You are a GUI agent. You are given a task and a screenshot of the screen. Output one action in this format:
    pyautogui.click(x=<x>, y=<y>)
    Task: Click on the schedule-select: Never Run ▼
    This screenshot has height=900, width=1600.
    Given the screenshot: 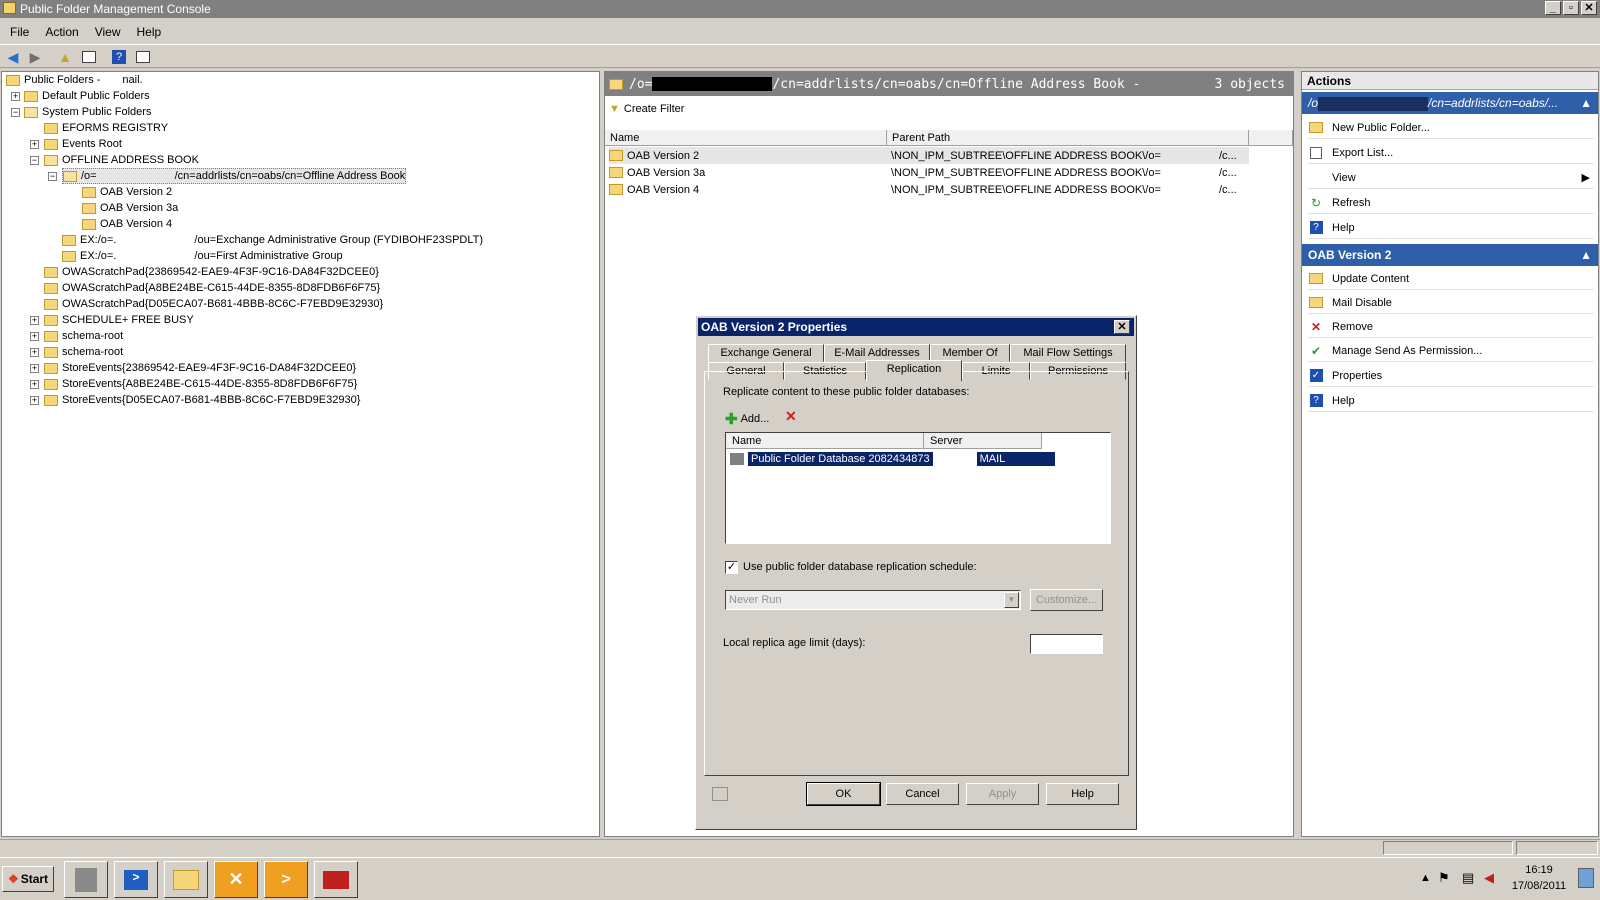 What is the action you would take?
    pyautogui.click(x=873, y=600)
    